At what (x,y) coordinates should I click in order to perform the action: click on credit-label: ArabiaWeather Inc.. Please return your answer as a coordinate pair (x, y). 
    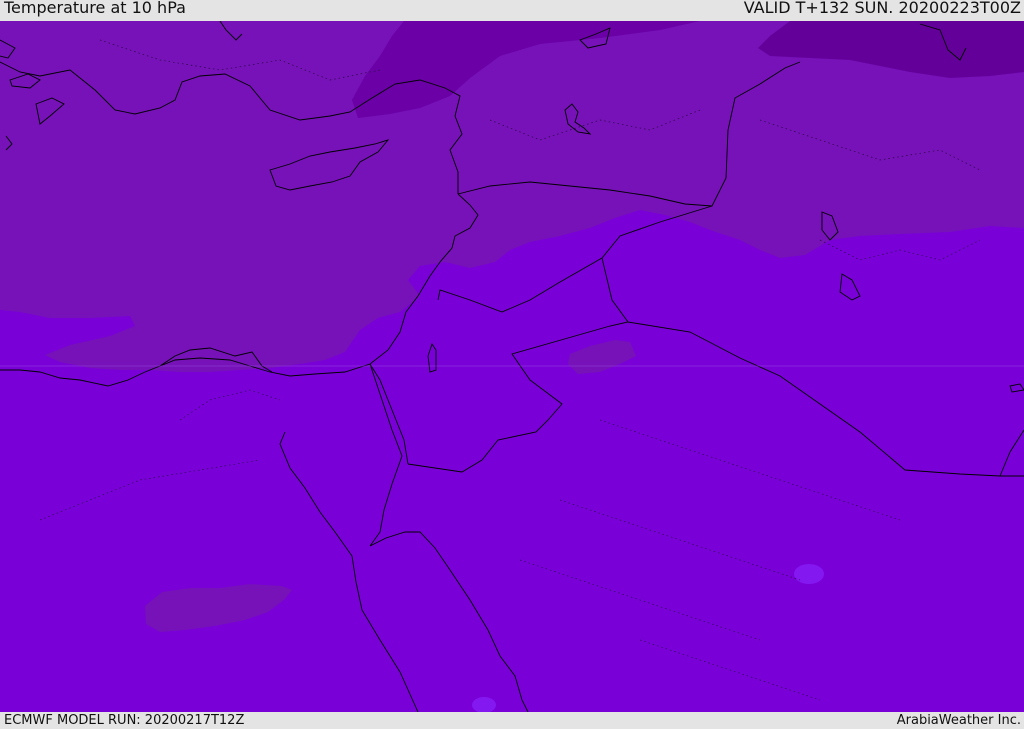
    Looking at the image, I should click on (958, 720).